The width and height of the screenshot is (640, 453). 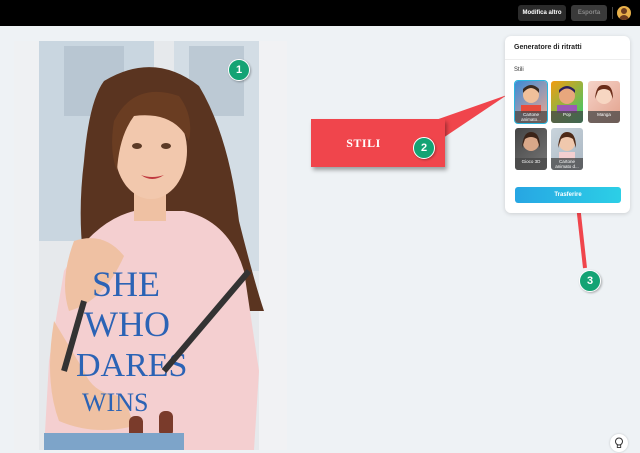 I want to click on style-pop: Pop, so click(x=567, y=102).